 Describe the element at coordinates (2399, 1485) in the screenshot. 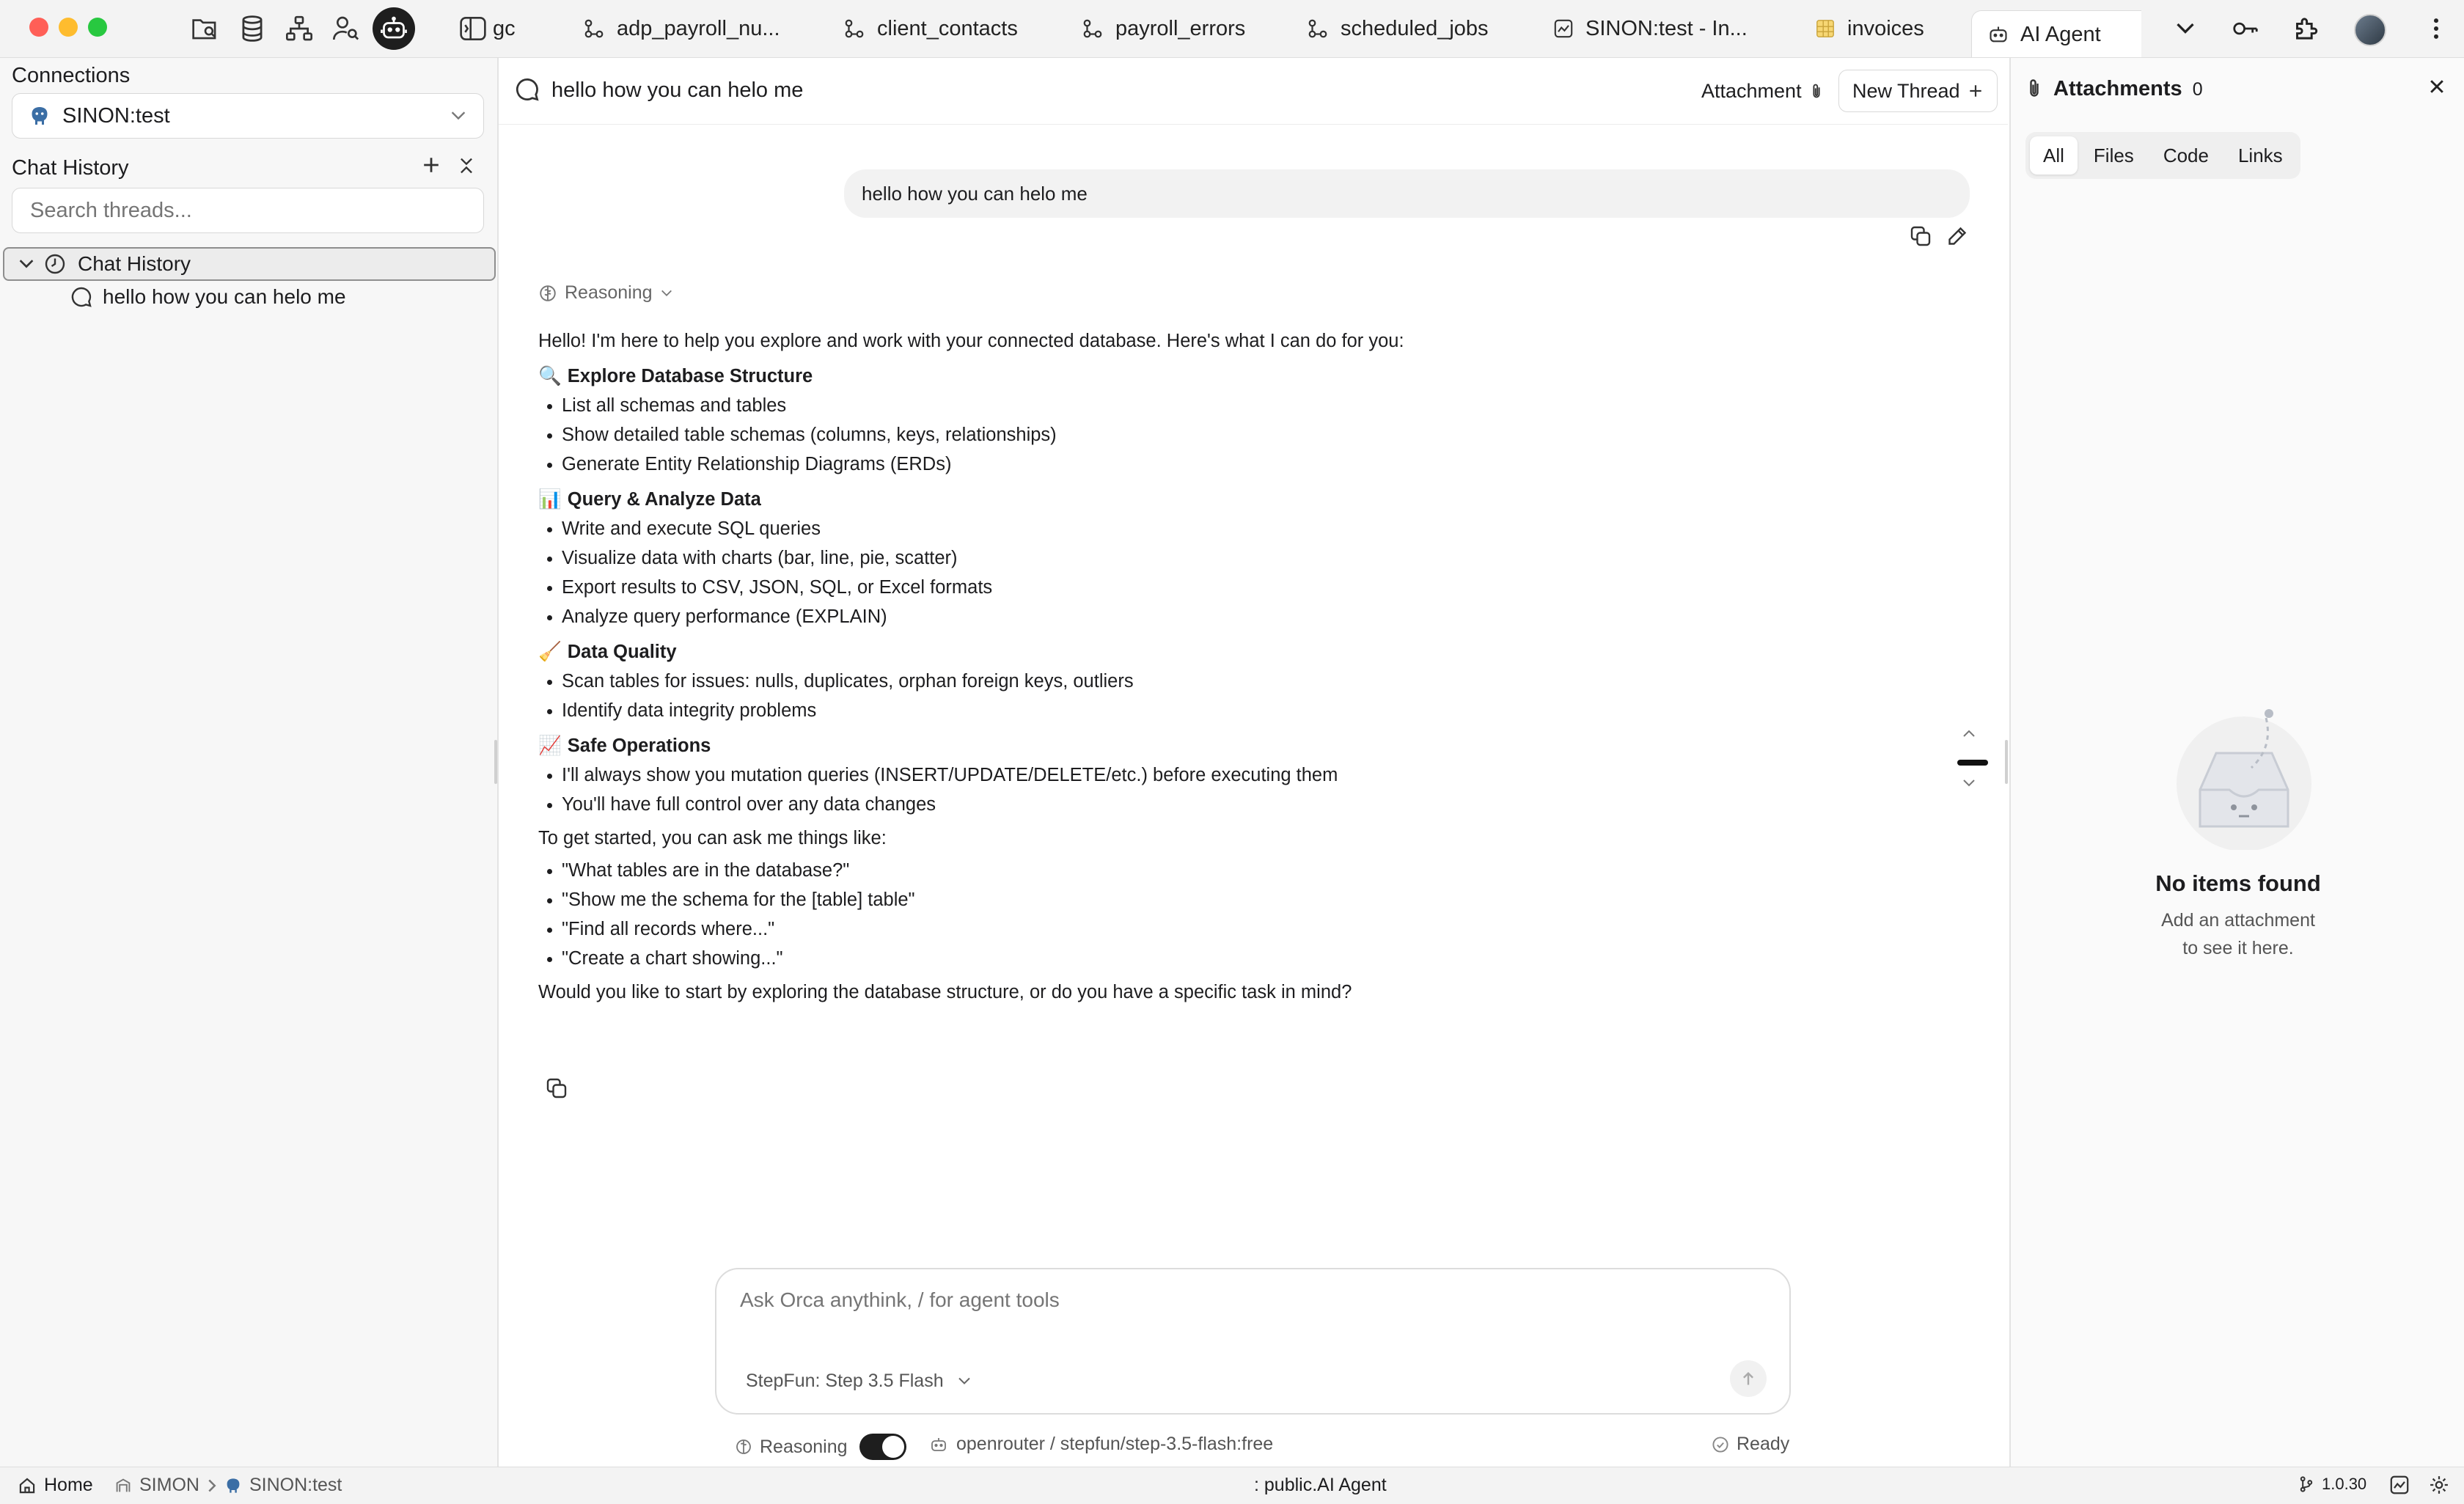

I see `activity-icon` at that location.